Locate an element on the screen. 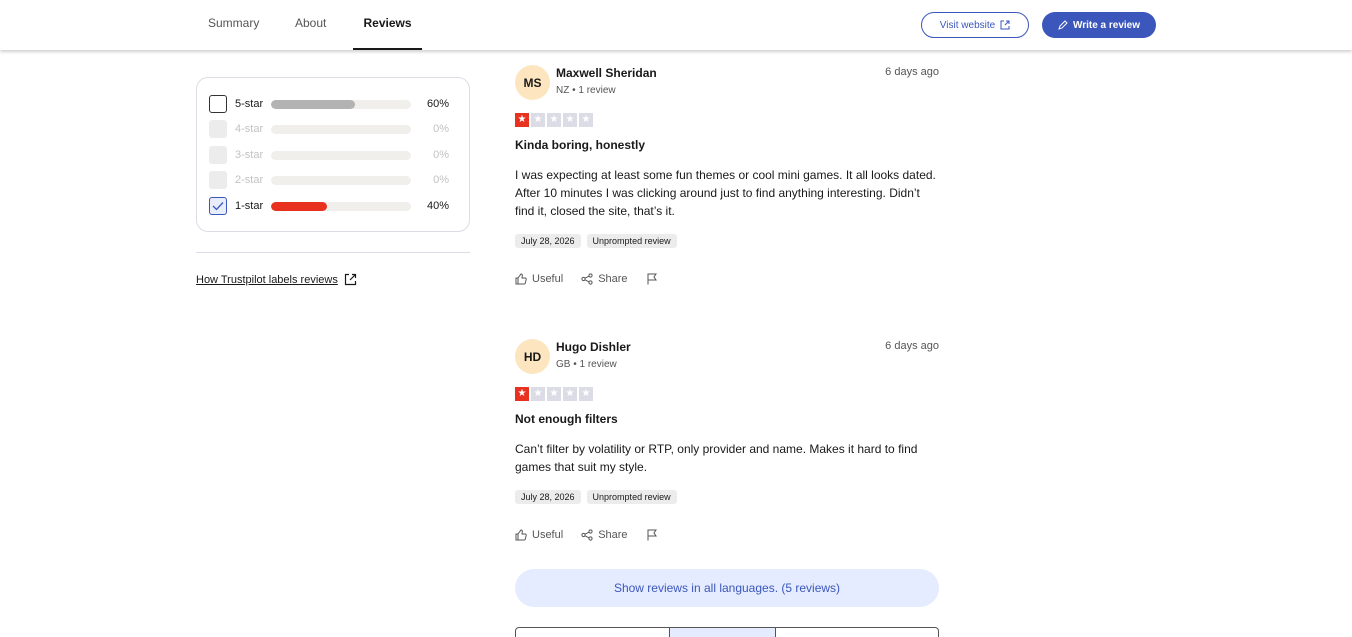  tab-about: About is located at coordinates (310, 25).